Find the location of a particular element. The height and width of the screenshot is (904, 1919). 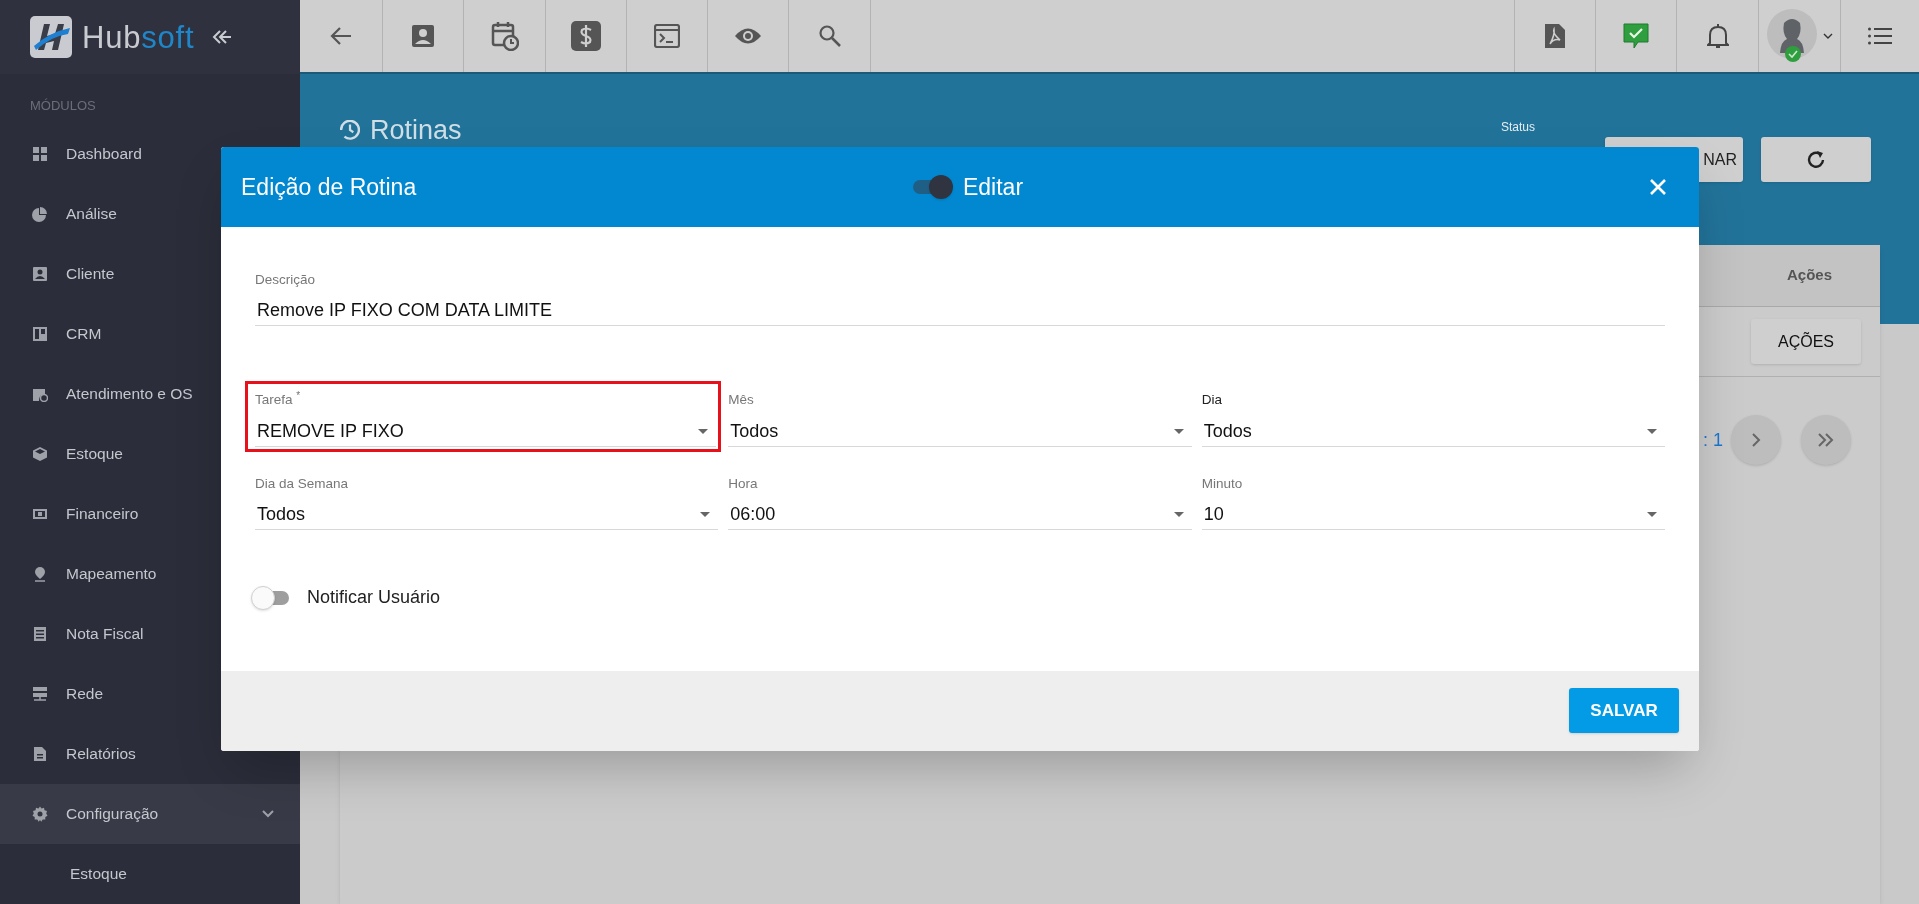

sidebar-label: Configuração is located at coordinates (112, 813).